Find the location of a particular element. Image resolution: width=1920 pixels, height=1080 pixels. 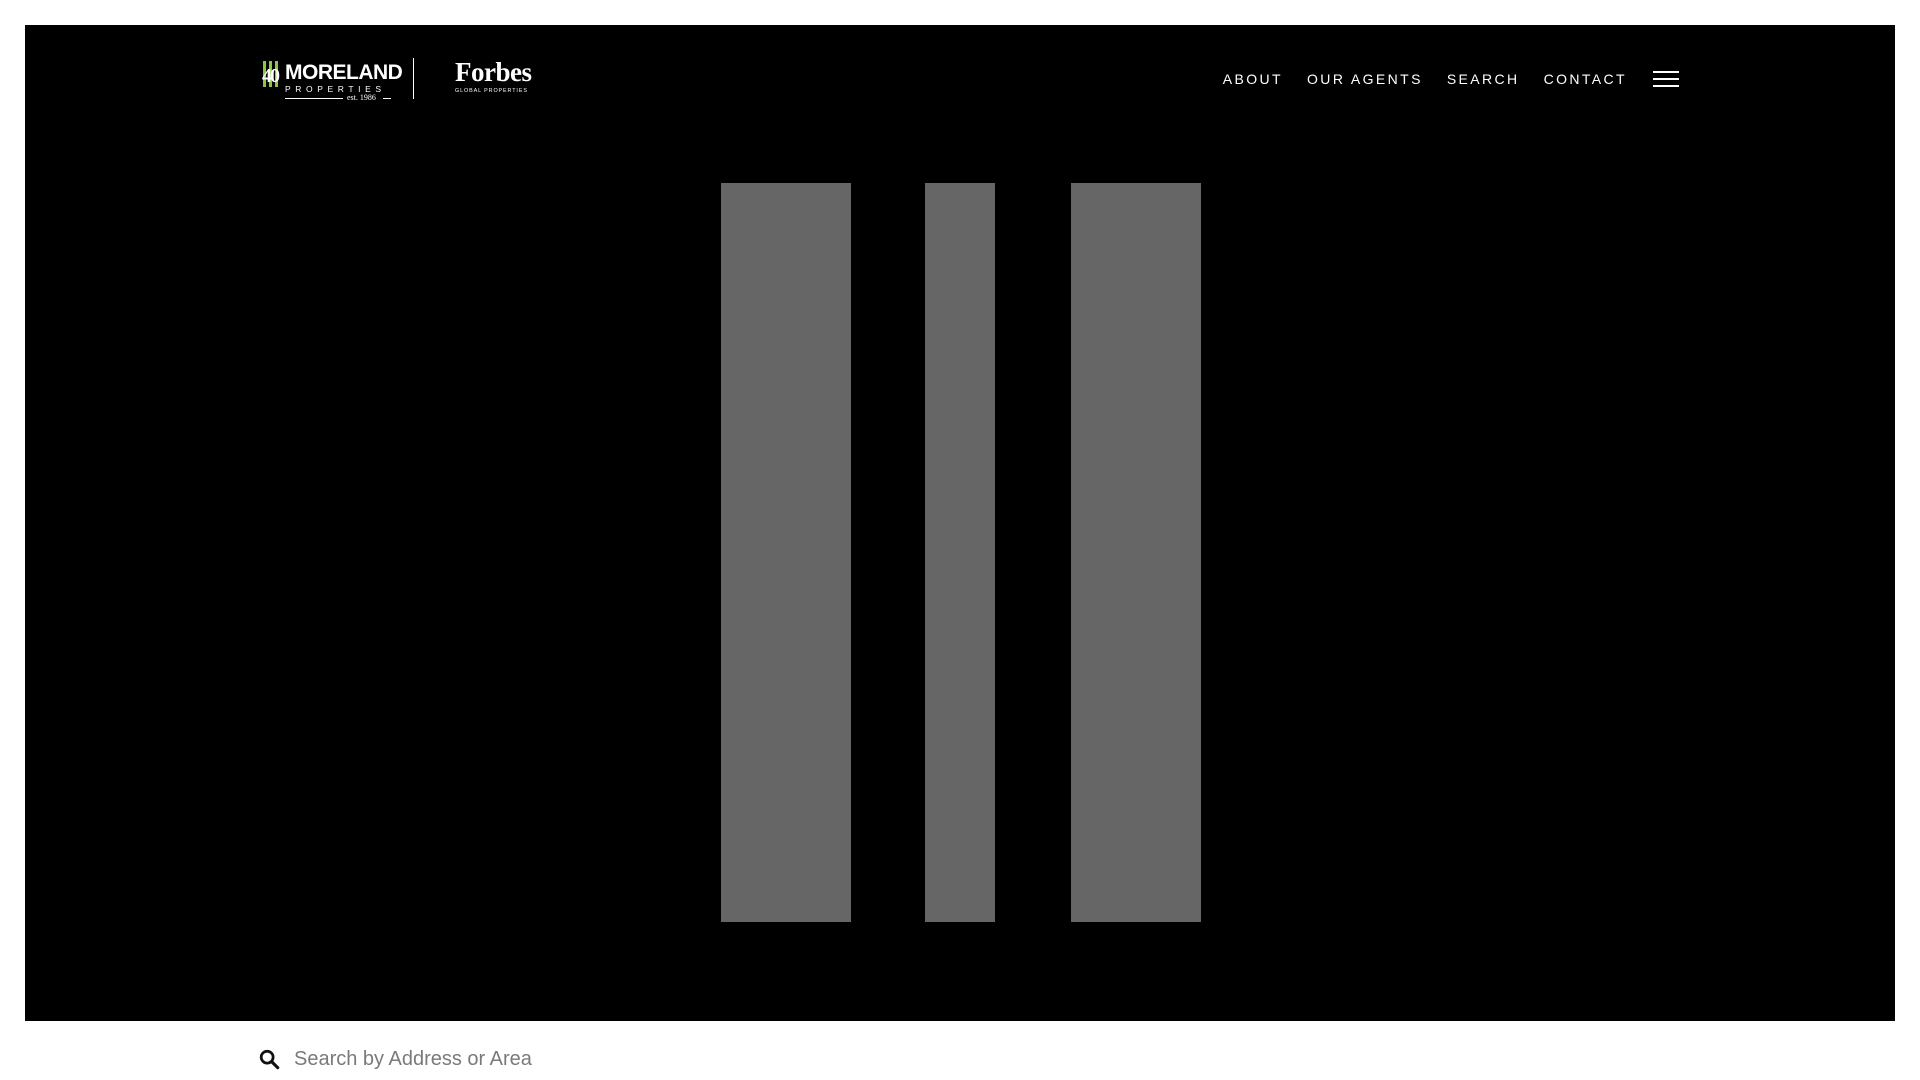

loading-bar-middle is located at coordinates (960, 552).